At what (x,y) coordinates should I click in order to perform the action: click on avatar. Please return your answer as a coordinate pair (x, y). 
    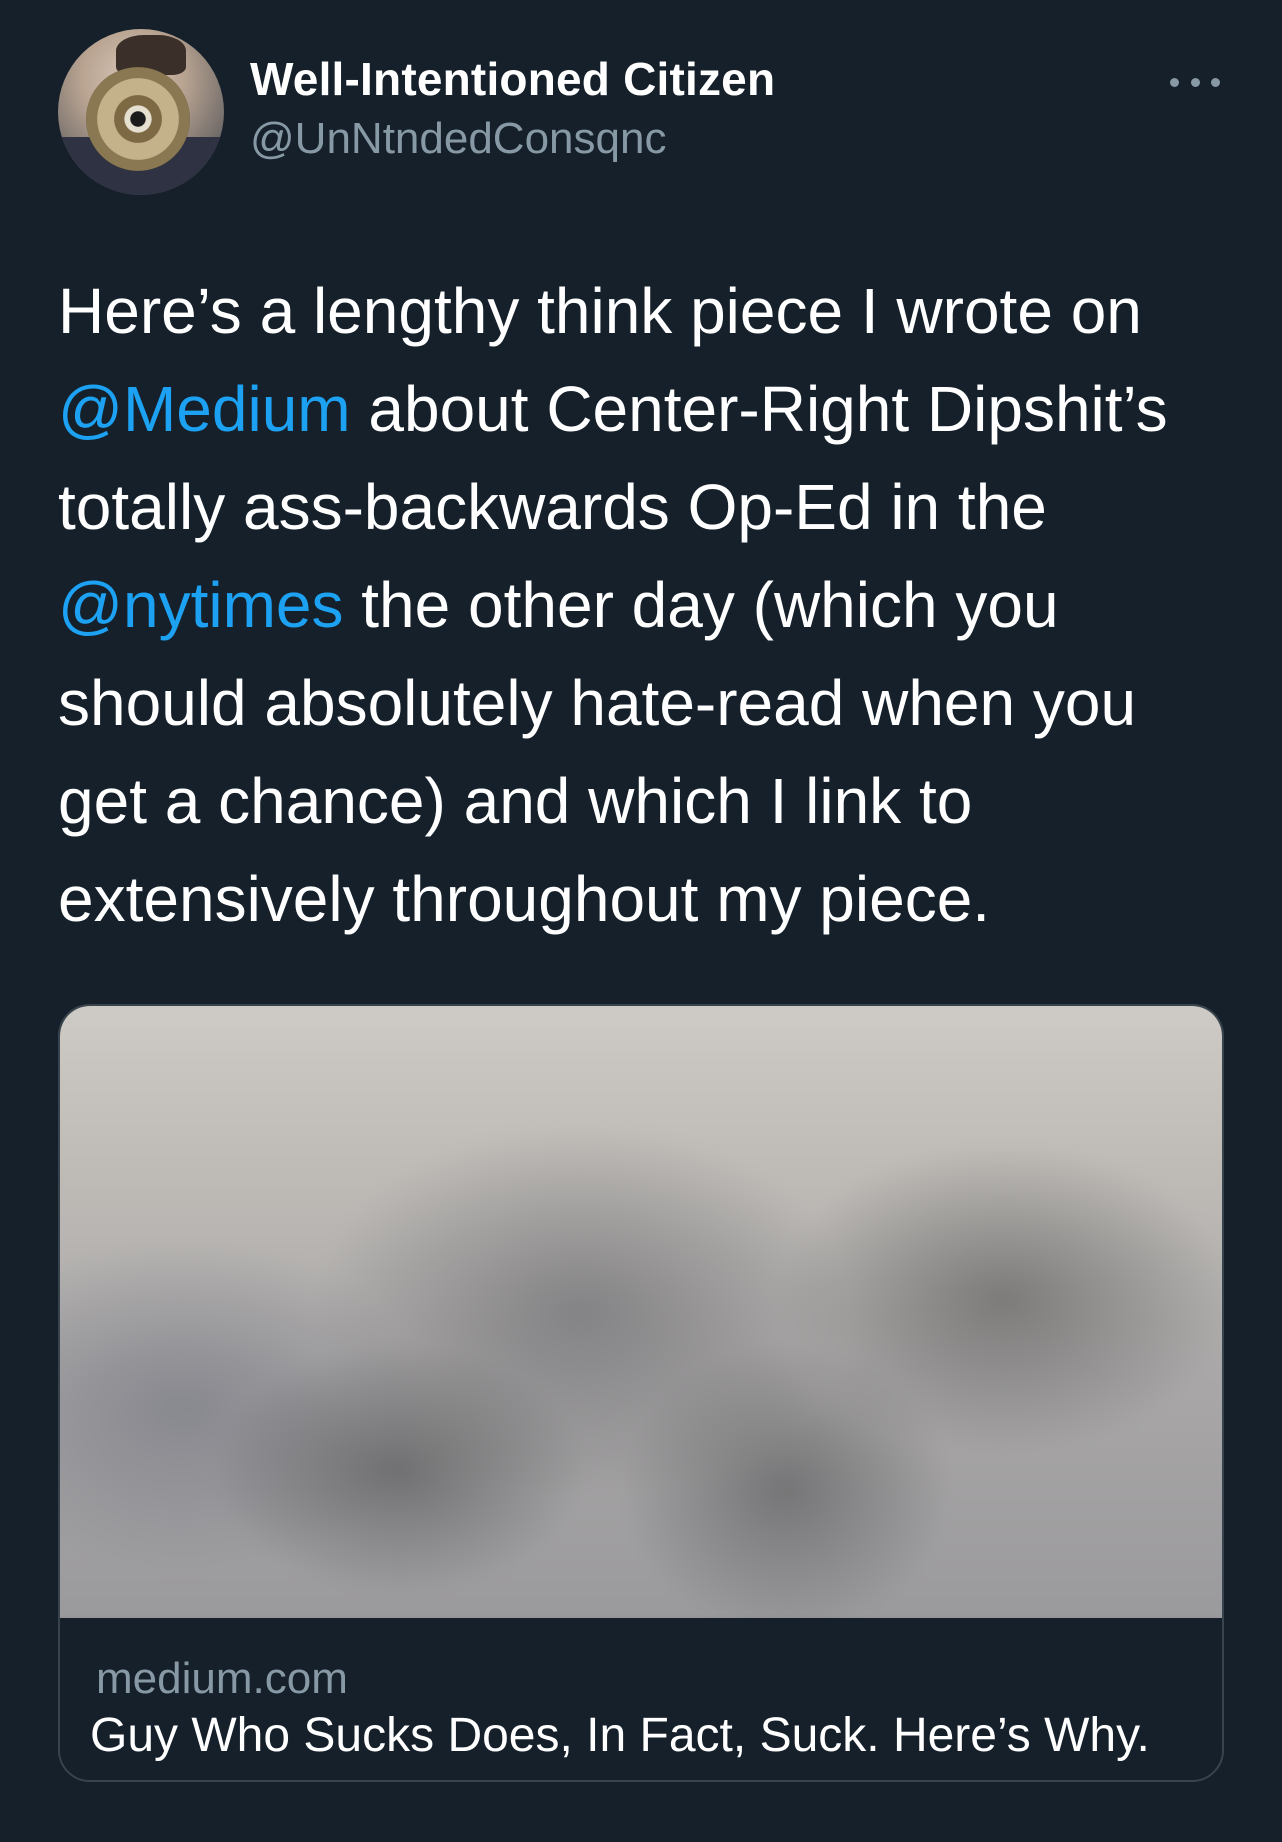
    Looking at the image, I should click on (141, 112).